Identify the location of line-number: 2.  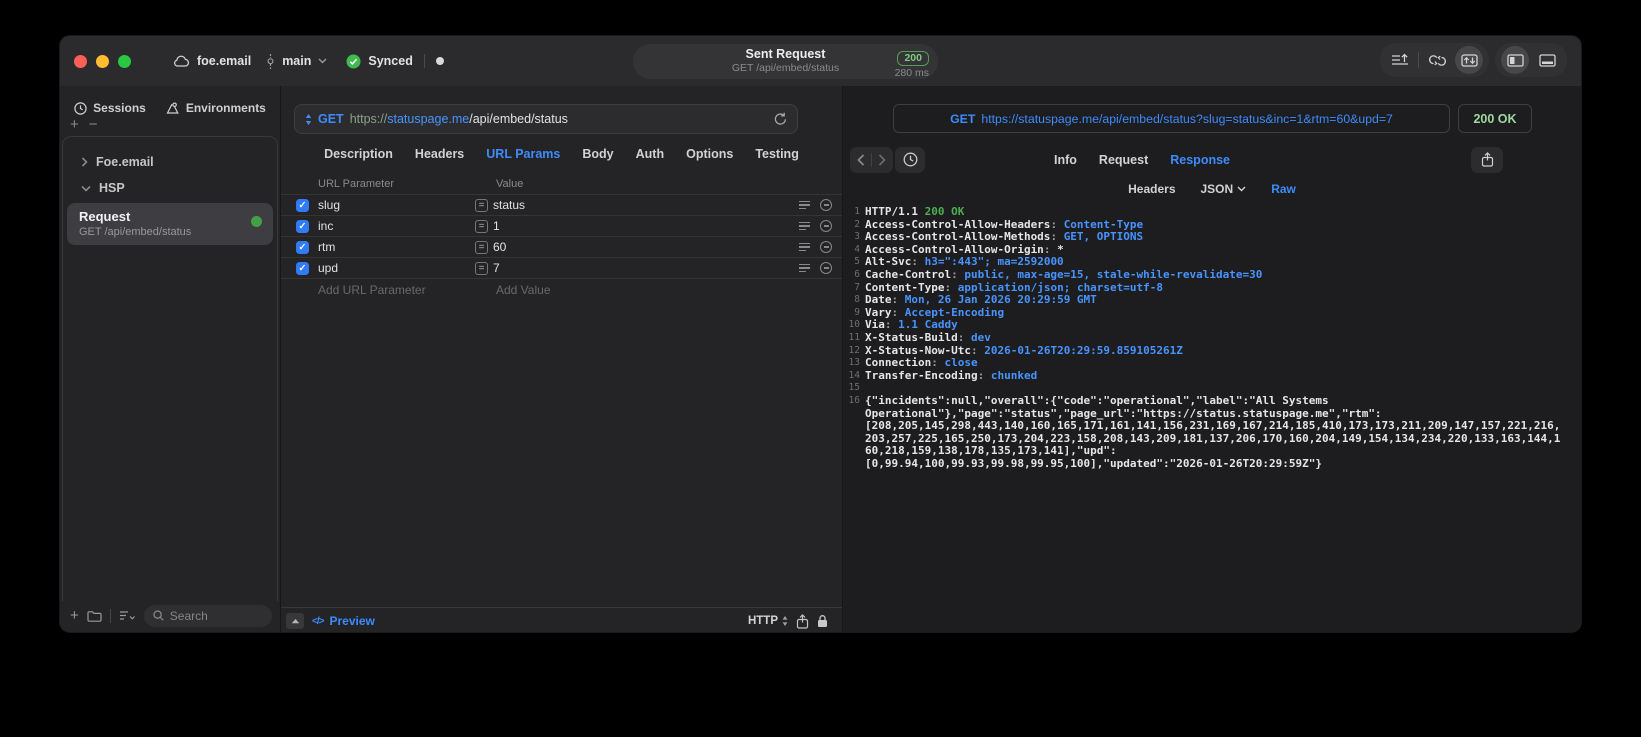
(857, 224).